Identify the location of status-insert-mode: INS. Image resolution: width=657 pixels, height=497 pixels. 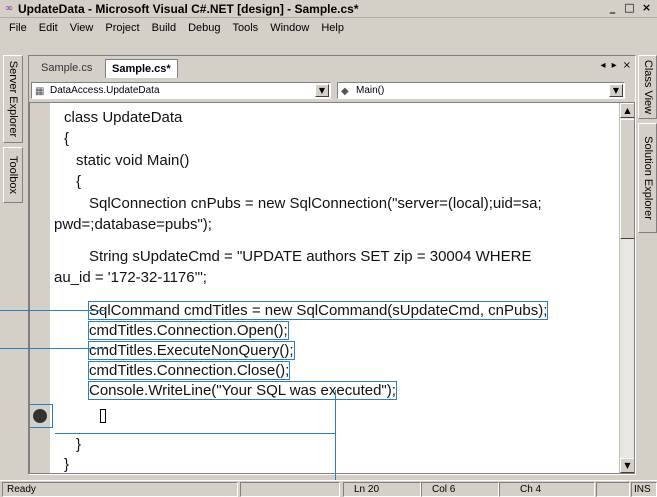
(644, 489).